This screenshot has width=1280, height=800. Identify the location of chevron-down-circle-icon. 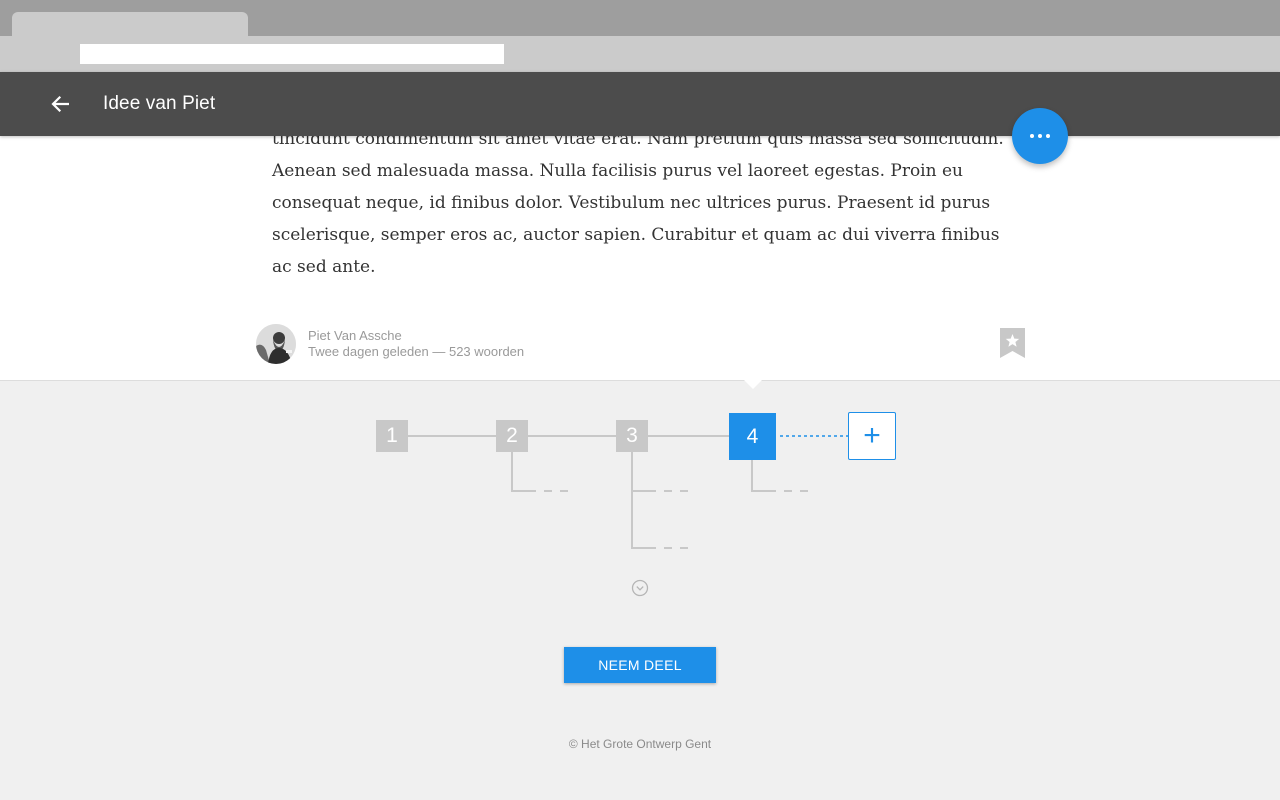
(640, 588).